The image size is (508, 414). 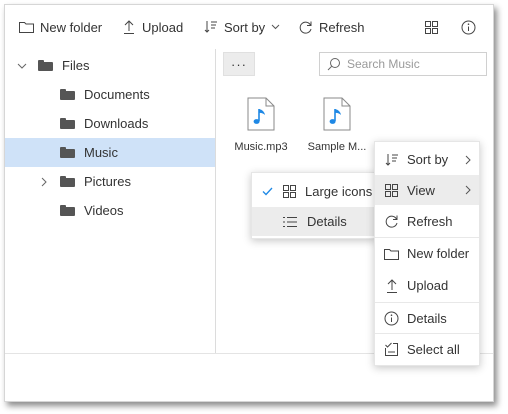 What do you see at coordinates (104, 210) in the screenshot?
I see `tree-item-label: Videos` at bounding box center [104, 210].